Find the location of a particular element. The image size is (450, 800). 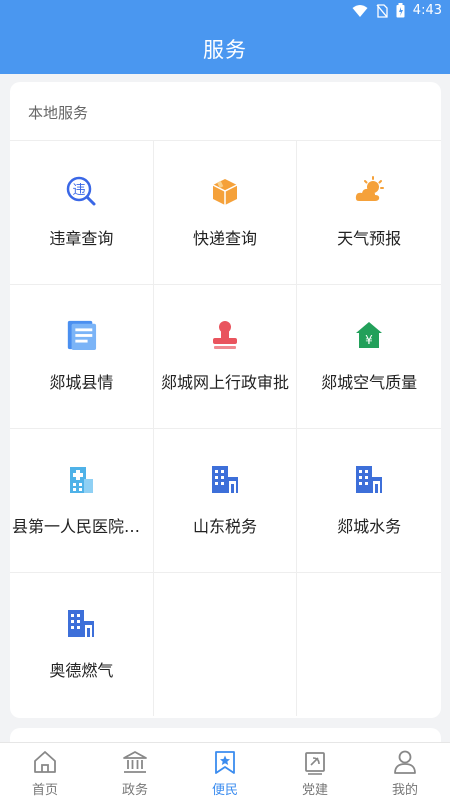

tab-convenience: 便民 is located at coordinates (225, 771).